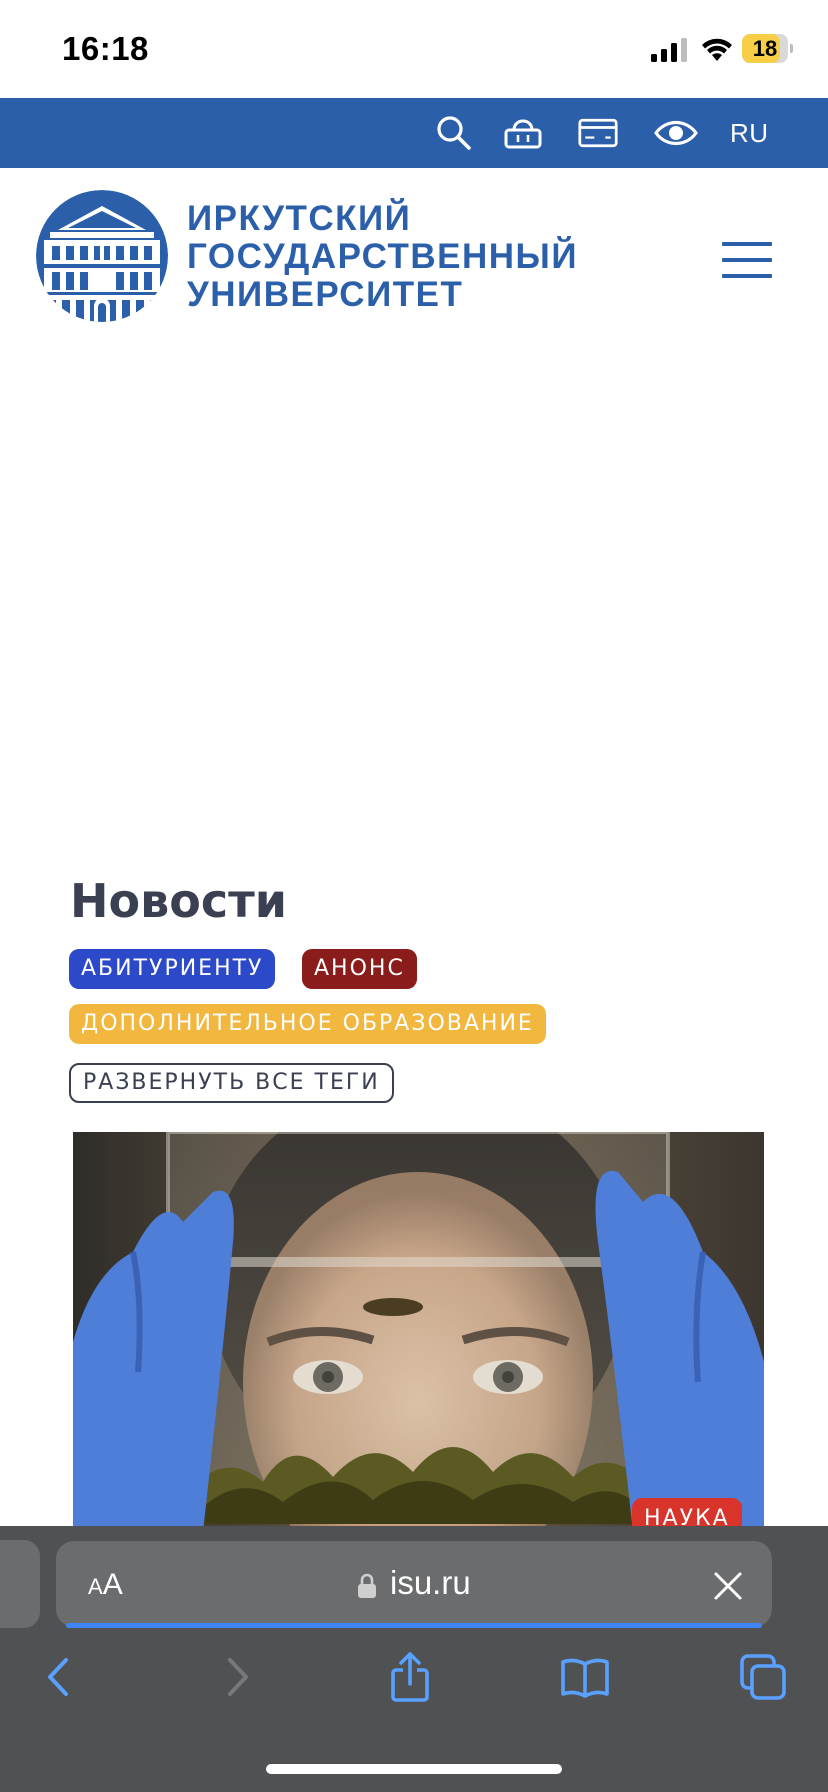 The image size is (828, 1792). What do you see at coordinates (749, 133) in the screenshot?
I see `language-switch: RU` at bounding box center [749, 133].